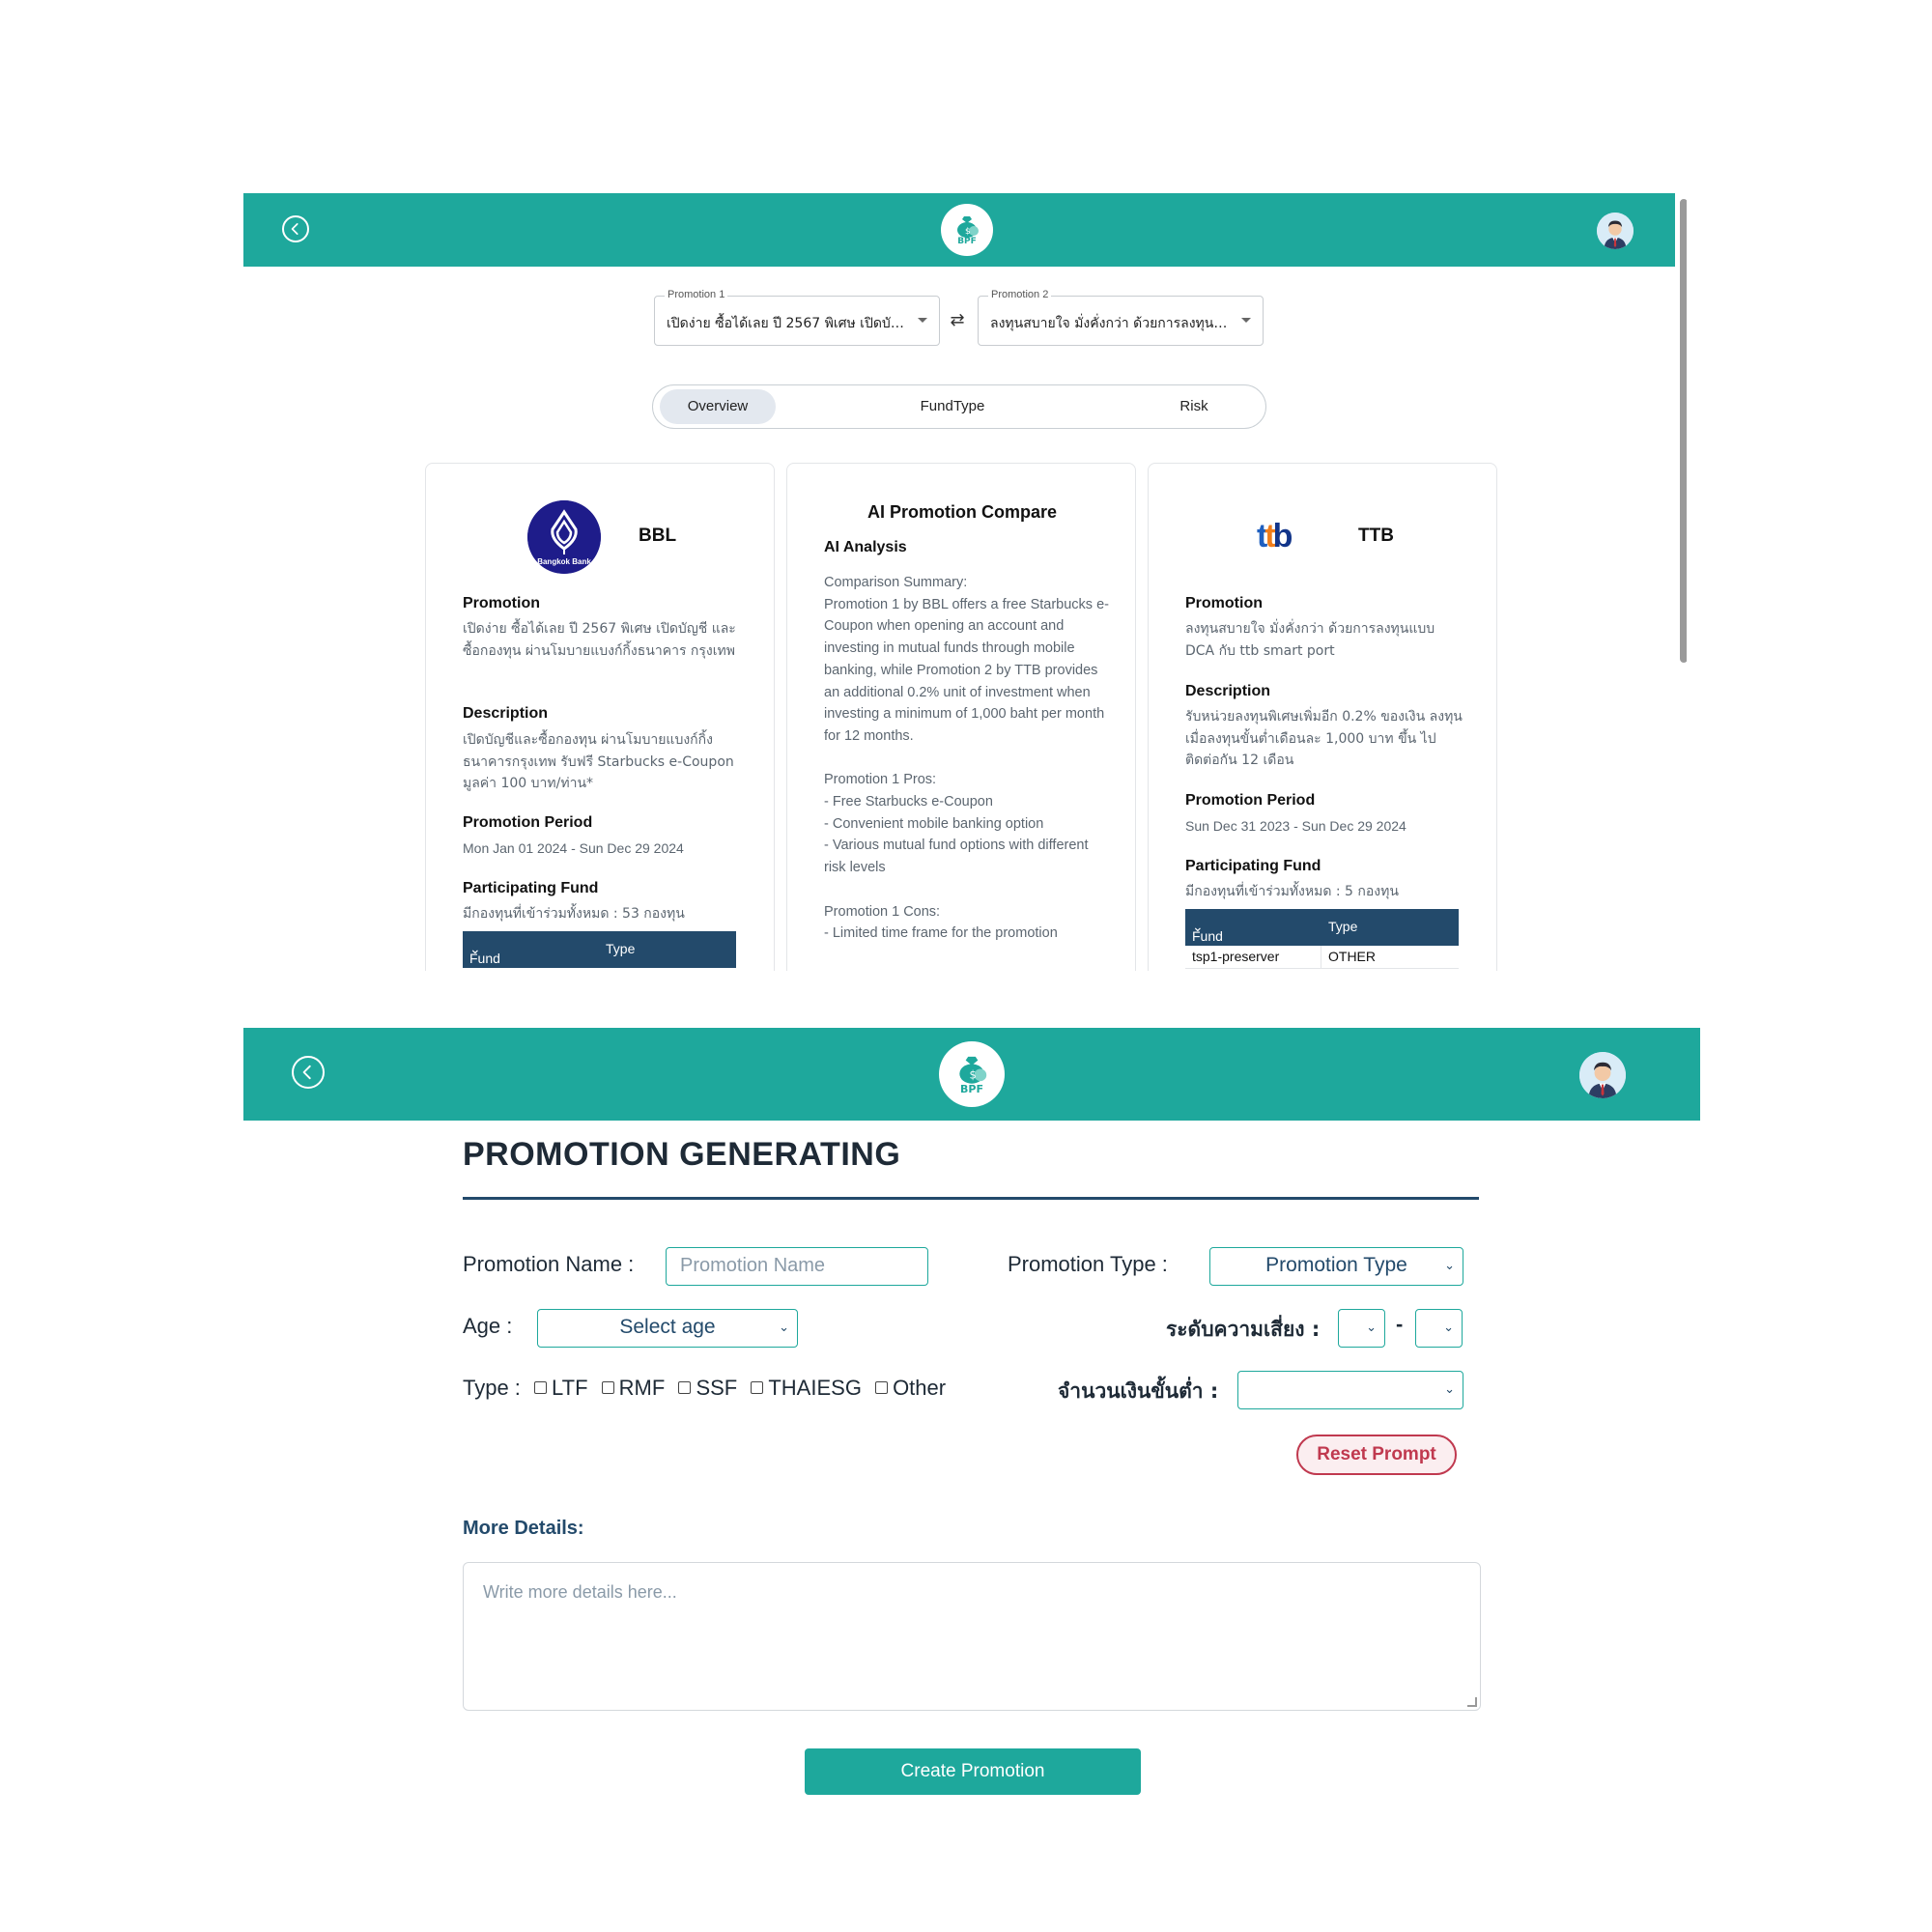 This screenshot has height=1932, width=1932. Describe the element at coordinates (1282, 536) in the screenshot. I see `ttb-logo-b: b` at that location.